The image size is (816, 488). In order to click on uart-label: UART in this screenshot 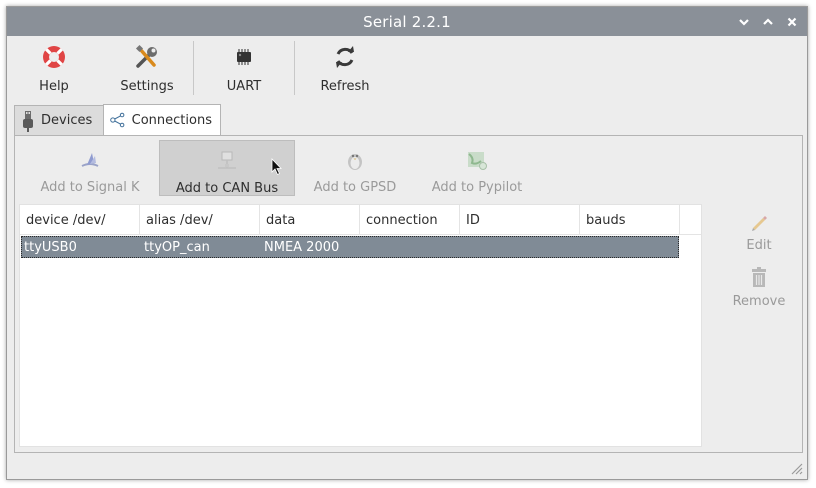, I will do `click(244, 86)`.